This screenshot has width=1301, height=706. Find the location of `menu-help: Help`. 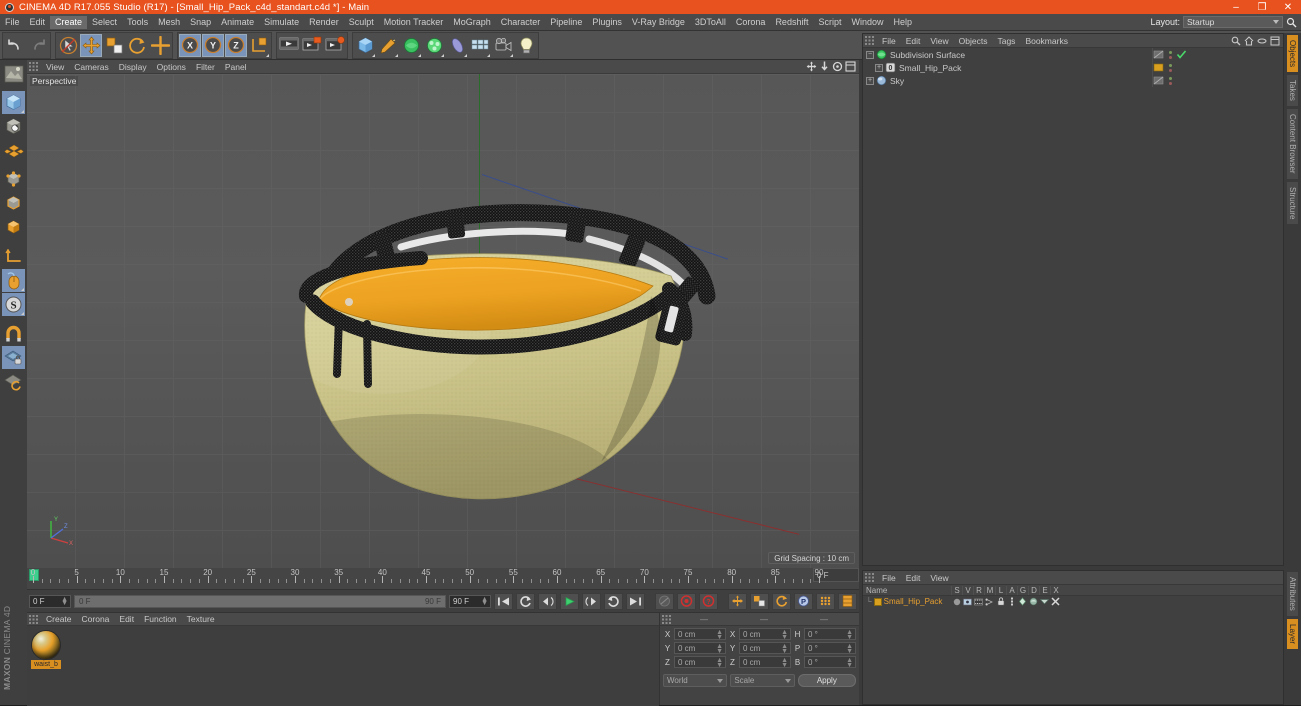

menu-help: Help is located at coordinates (903, 22).